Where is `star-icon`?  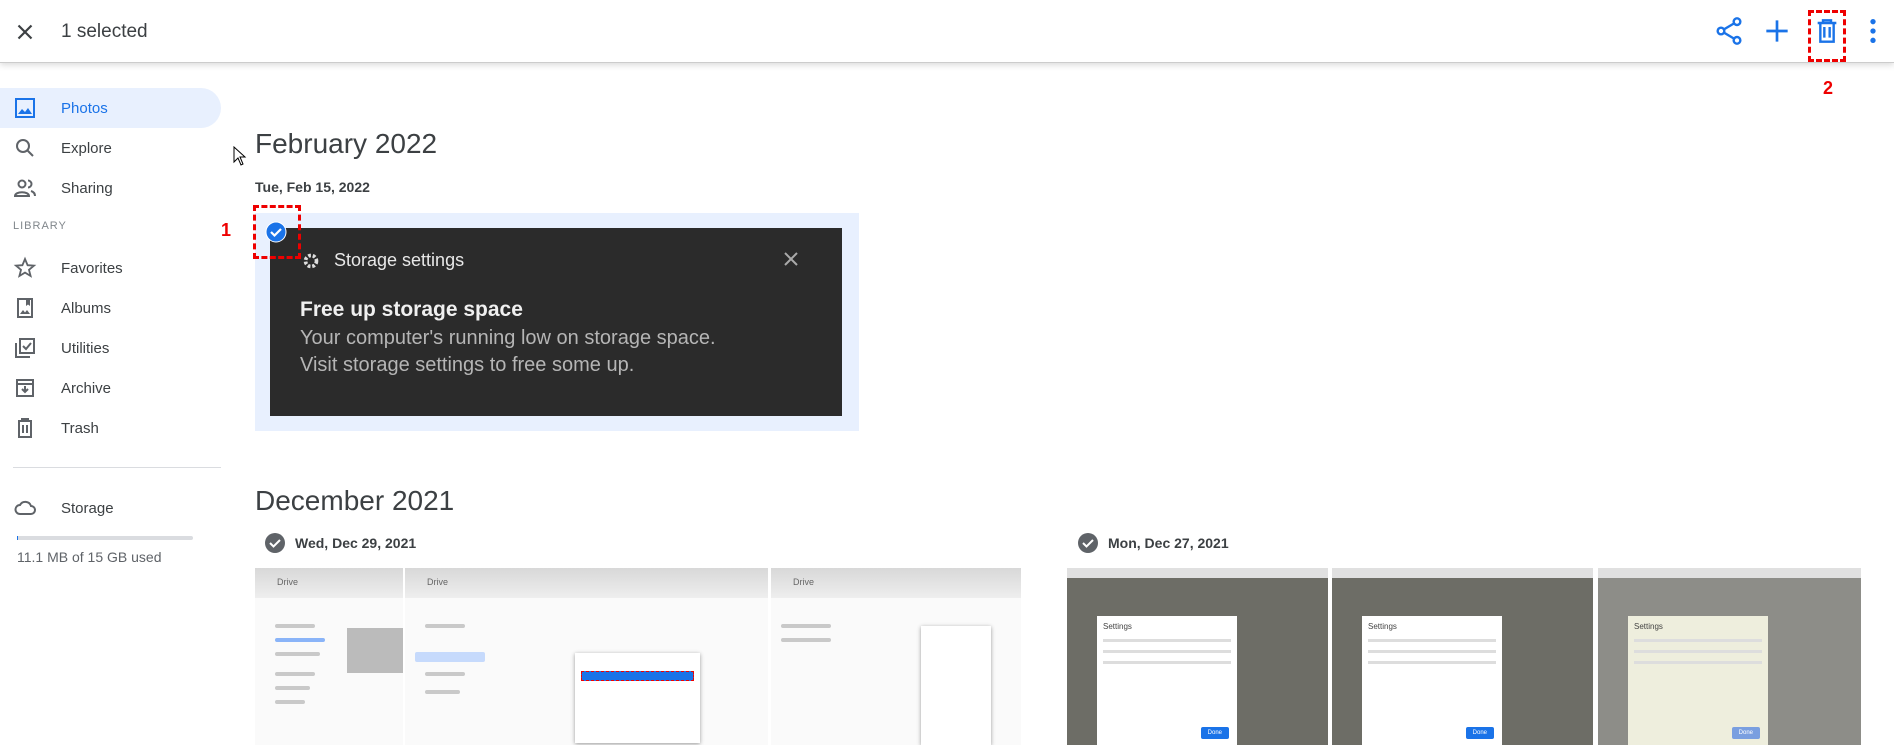 star-icon is located at coordinates (25, 267).